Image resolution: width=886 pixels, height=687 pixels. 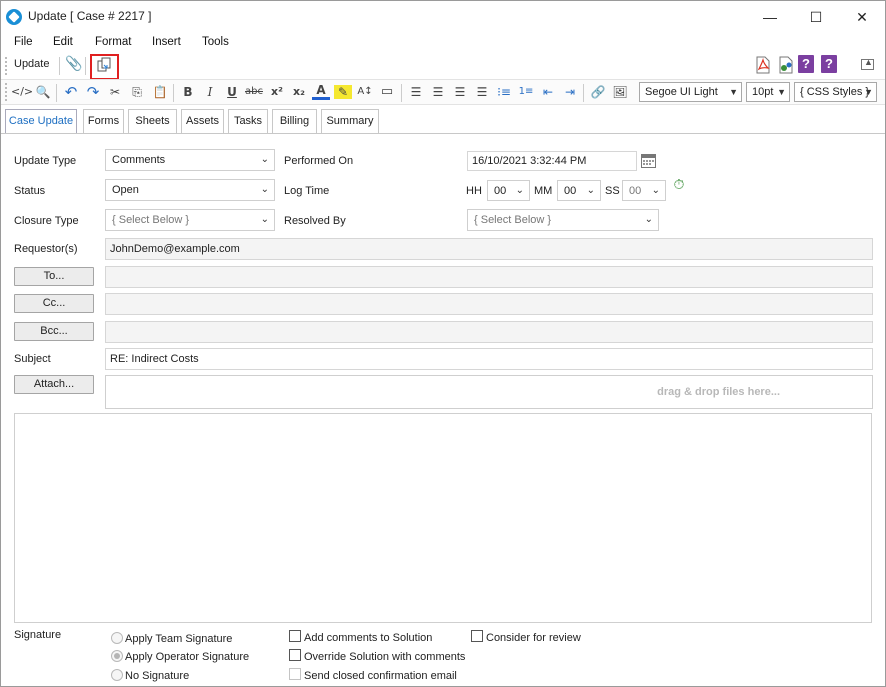 I want to click on action-toolbar: Update 📎 ? ? ▲, so click(x=443, y=65).